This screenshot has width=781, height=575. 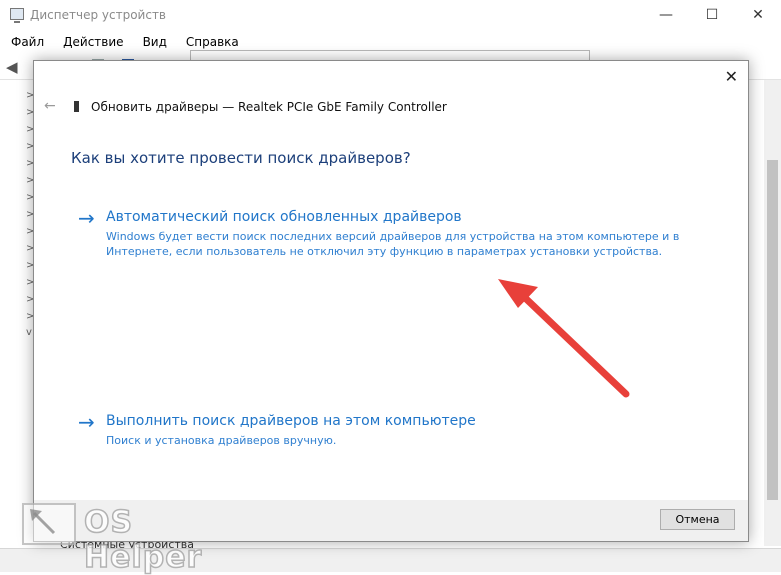 I want to click on tree-expander: v, so click(x=29, y=332).